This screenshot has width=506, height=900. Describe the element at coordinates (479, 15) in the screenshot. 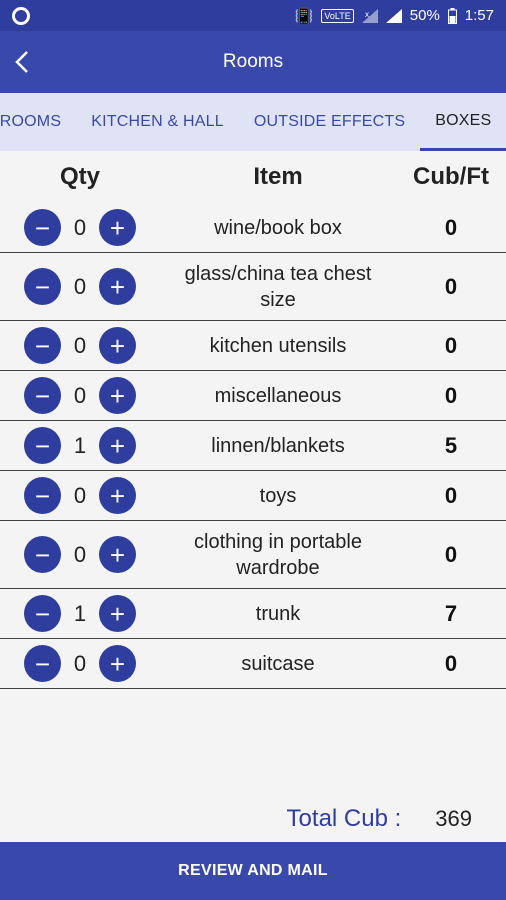

I see `clock: 1:57` at that location.